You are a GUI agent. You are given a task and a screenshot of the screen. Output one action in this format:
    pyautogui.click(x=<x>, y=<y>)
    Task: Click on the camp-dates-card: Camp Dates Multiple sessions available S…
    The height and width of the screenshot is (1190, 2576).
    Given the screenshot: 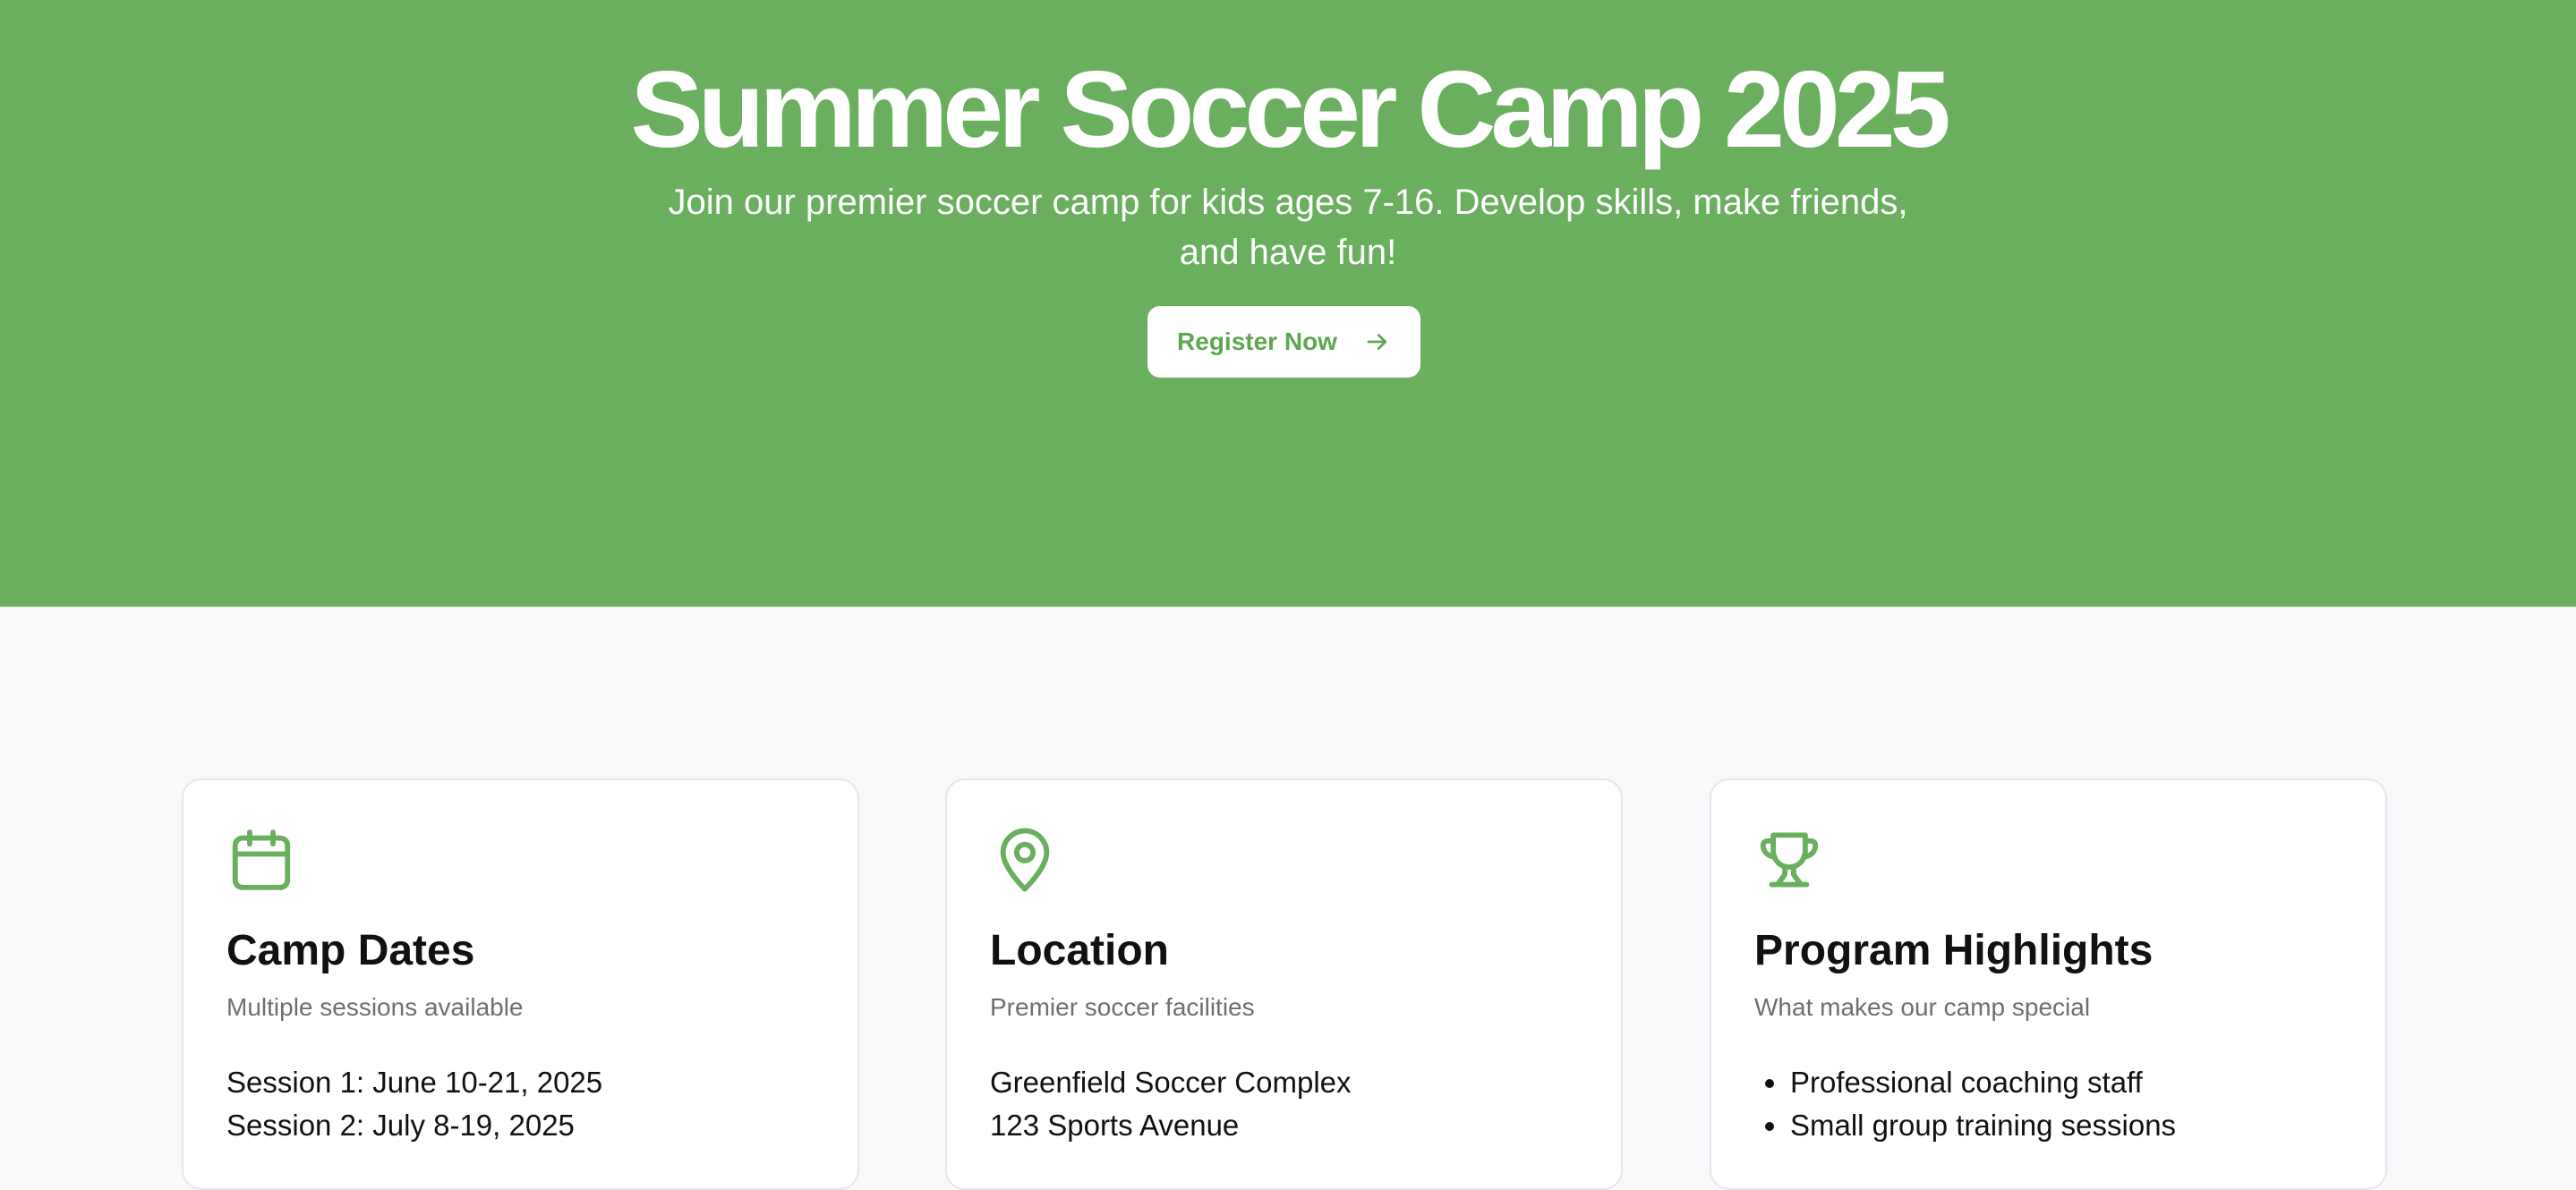 What is the action you would take?
    pyautogui.click(x=520, y=984)
    